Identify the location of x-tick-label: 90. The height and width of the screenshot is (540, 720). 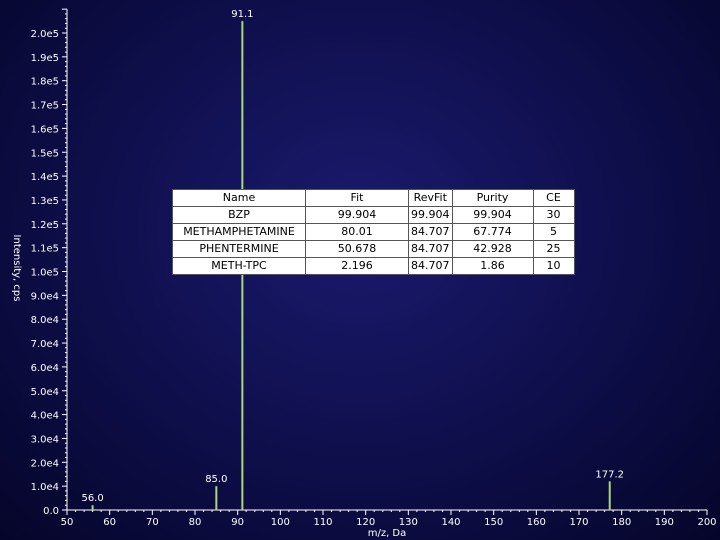
(237, 522).